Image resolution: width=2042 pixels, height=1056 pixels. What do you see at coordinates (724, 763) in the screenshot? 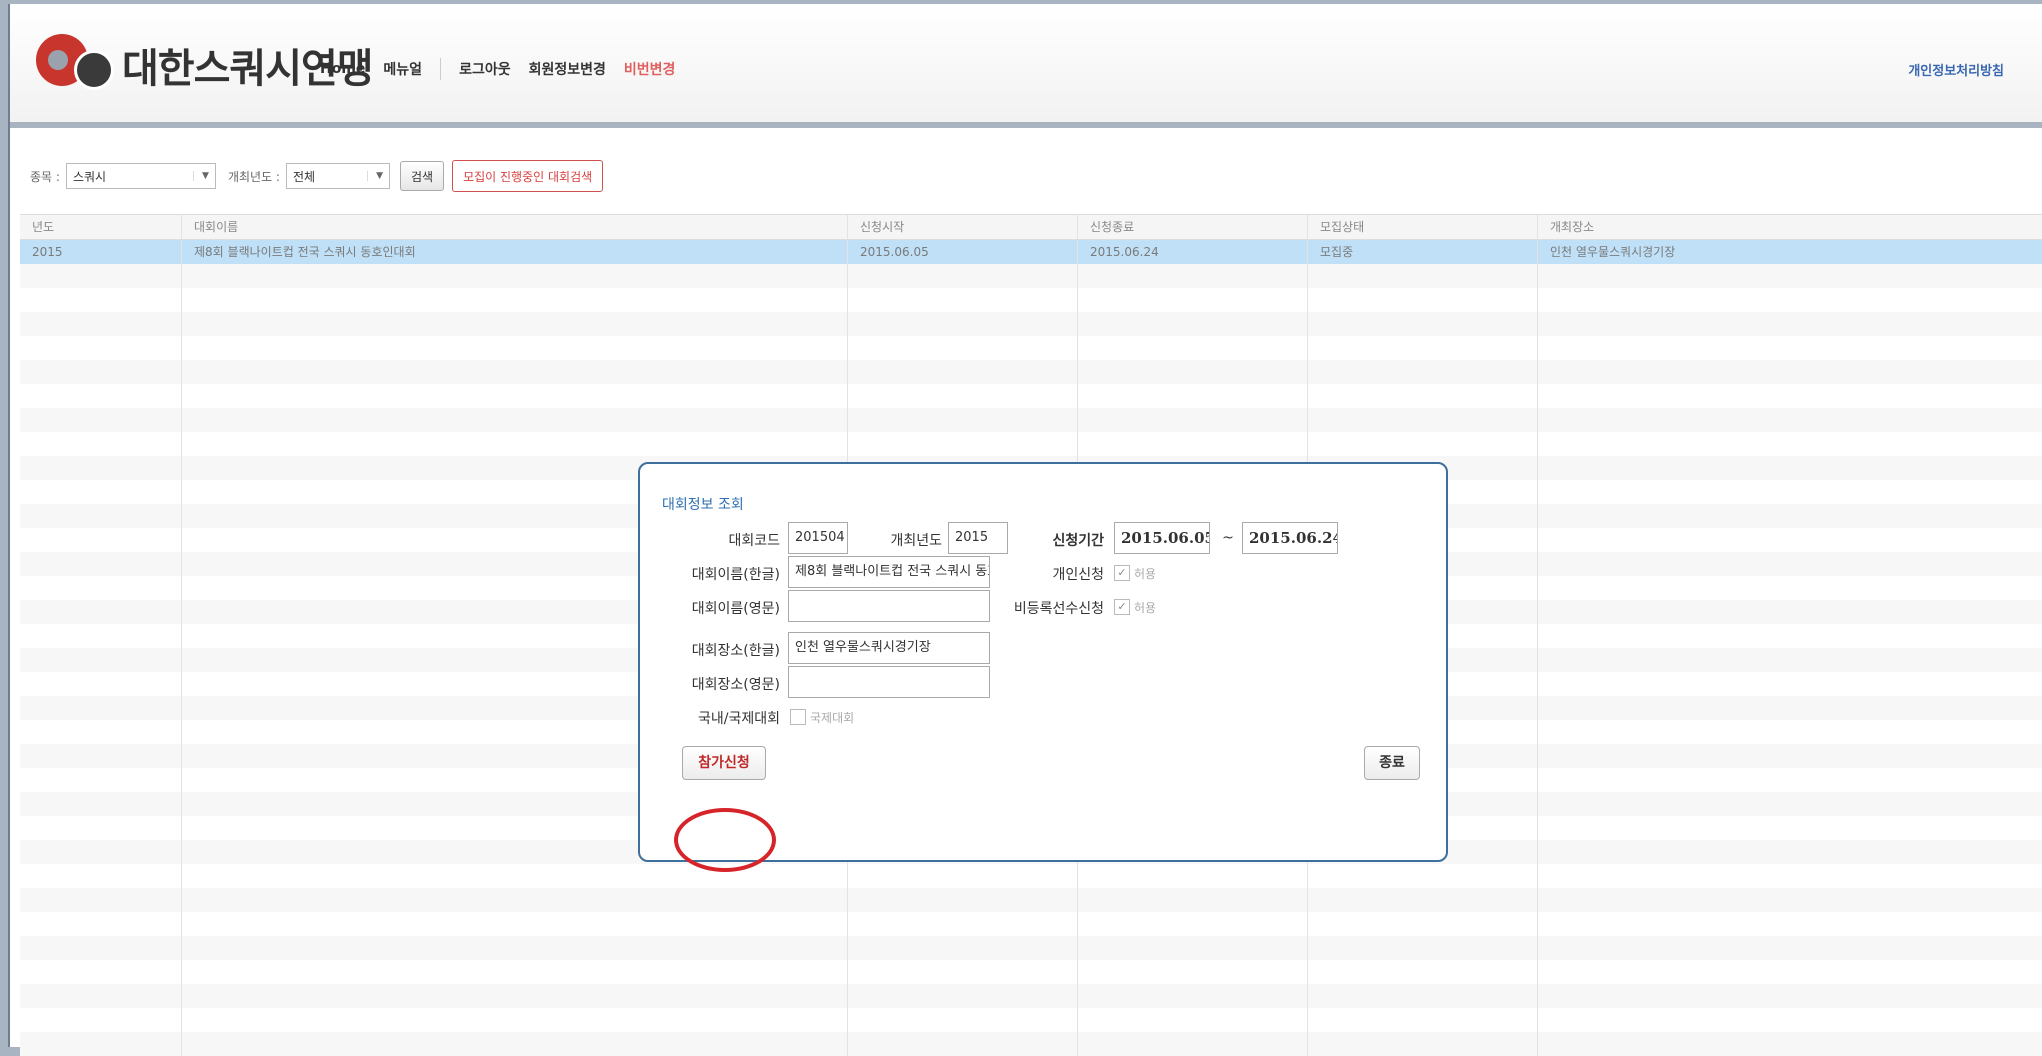
I see `apply-button: 참가신청` at bounding box center [724, 763].